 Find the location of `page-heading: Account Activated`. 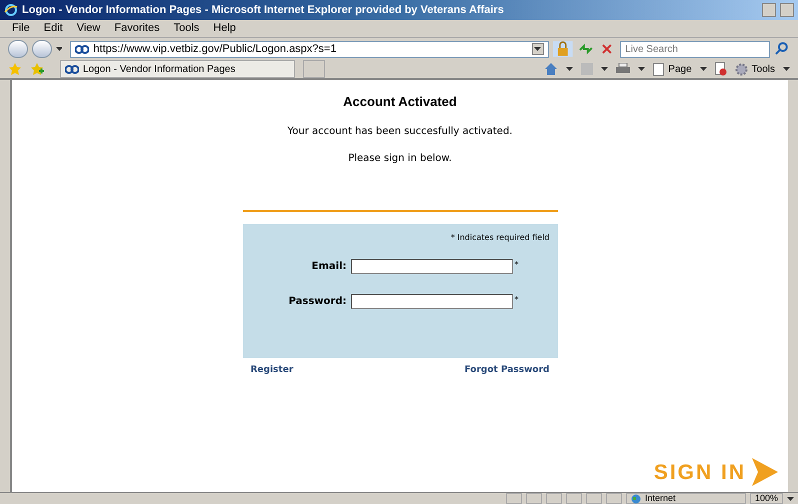

page-heading: Account Activated is located at coordinates (400, 102).